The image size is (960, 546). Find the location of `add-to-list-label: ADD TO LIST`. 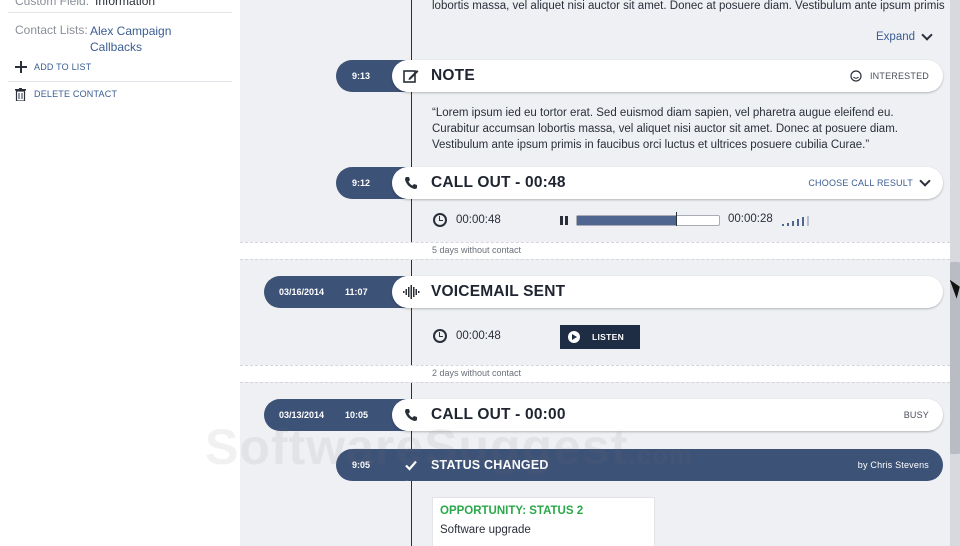

add-to-list-label: ADD TO LIST is located at coordinates (63, 67).